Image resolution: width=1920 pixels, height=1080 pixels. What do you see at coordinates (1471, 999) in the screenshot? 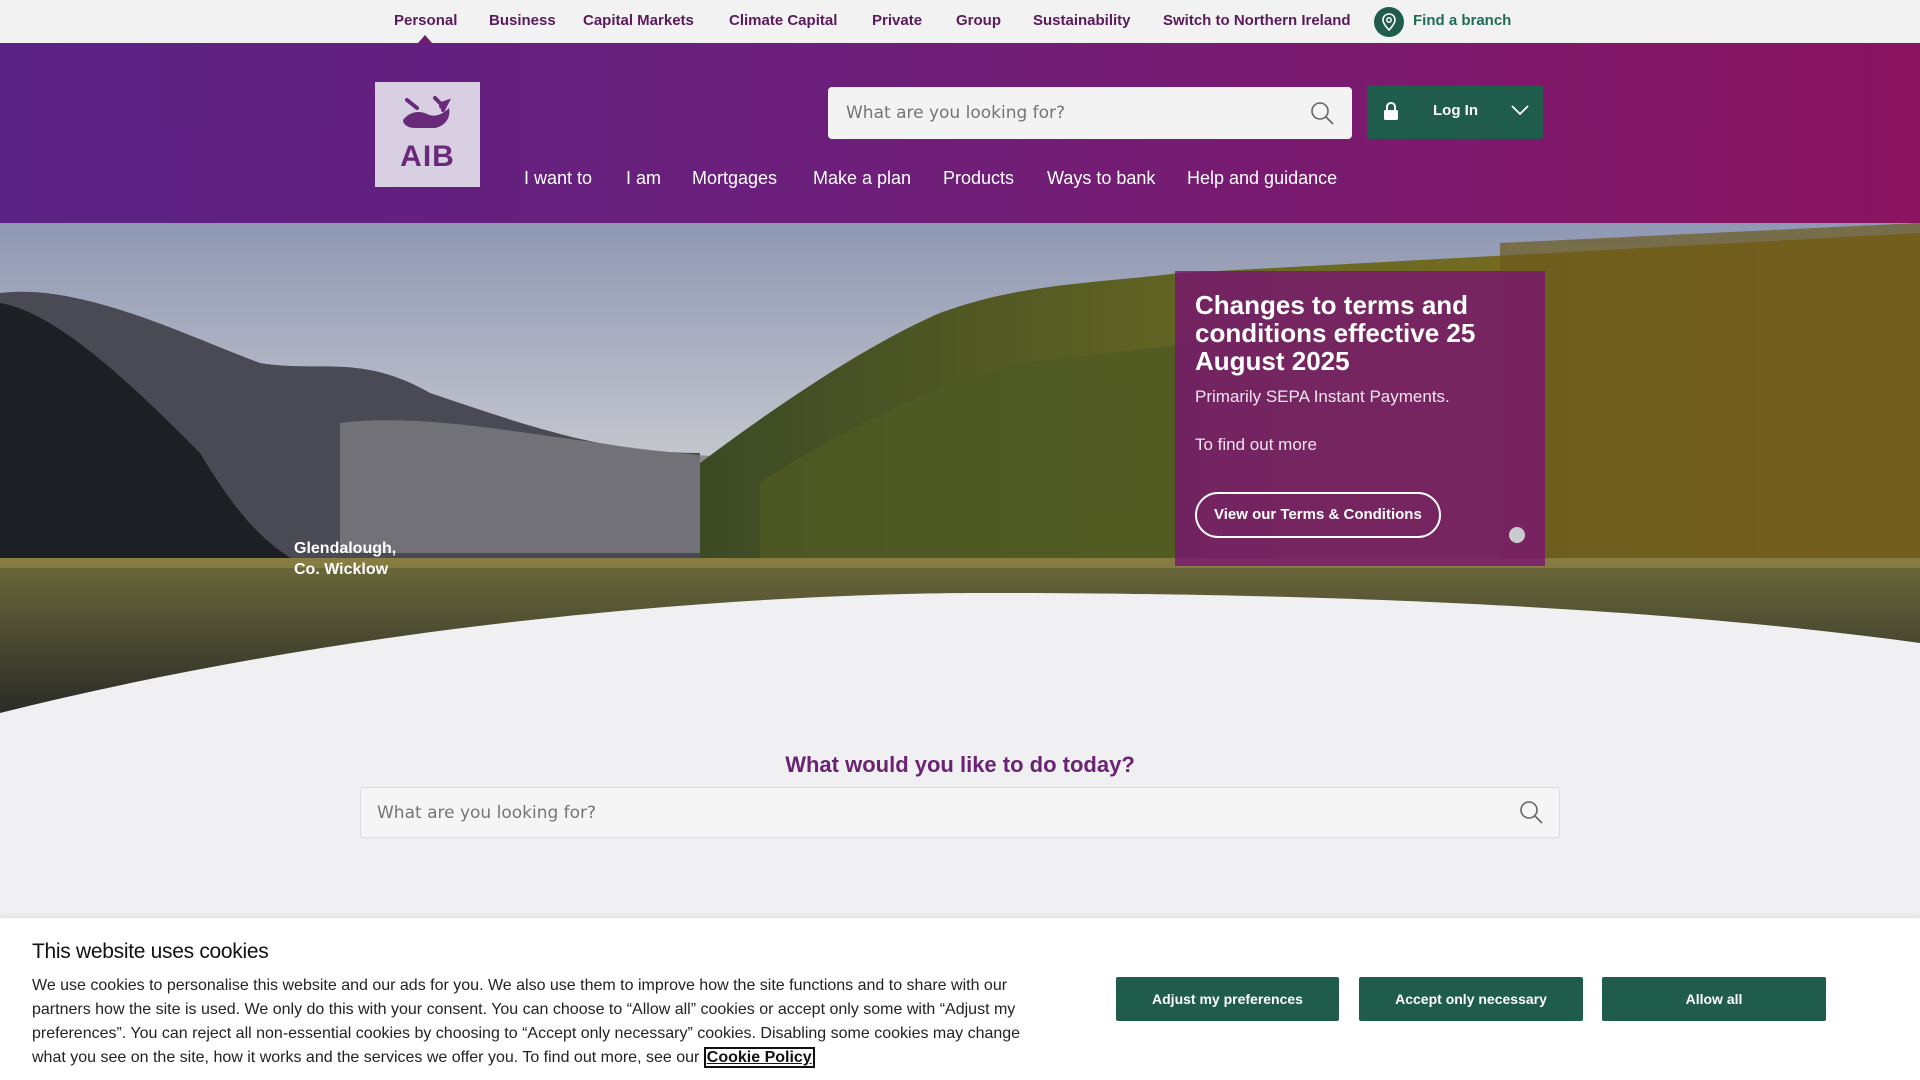
I see `accept-necessary-button: Accept only necessary` at bounding box center [1471, 999].